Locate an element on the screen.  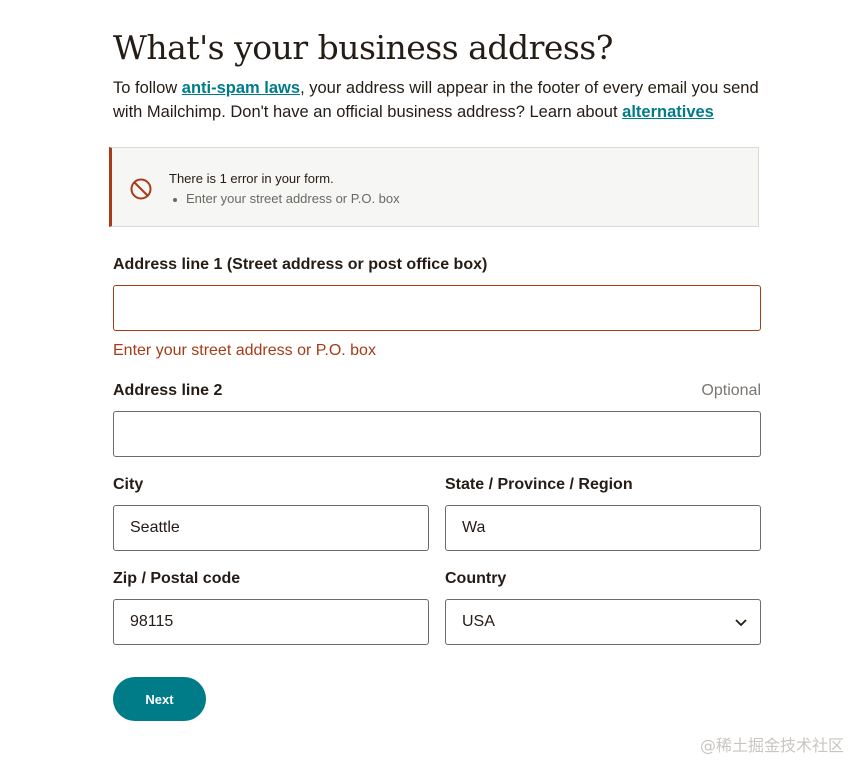
intro-text-part: To follow is located at coordinates (147, 88).